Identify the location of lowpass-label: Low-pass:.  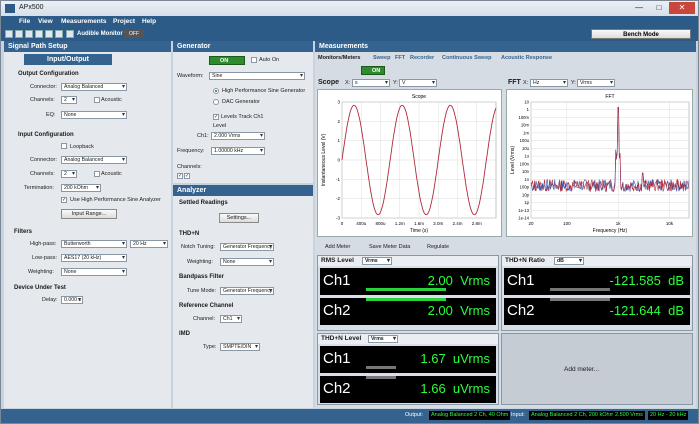
(45, 258).